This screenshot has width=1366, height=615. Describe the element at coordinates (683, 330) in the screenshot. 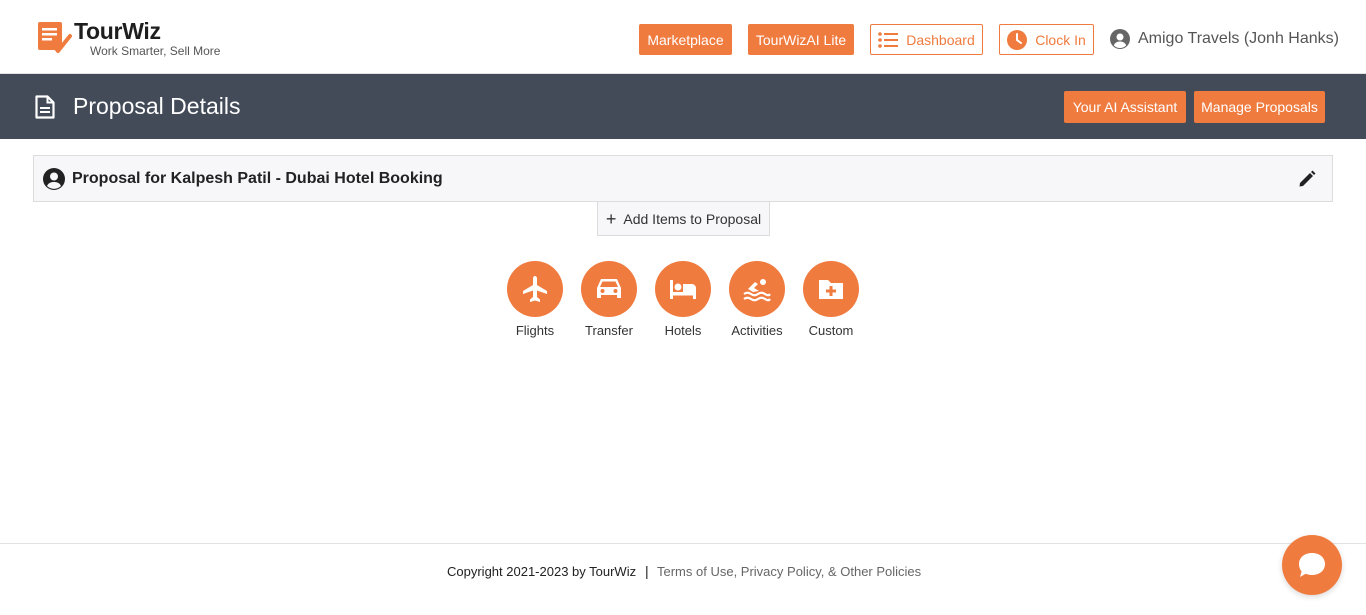

I see `category-label: Hotels` at that location.